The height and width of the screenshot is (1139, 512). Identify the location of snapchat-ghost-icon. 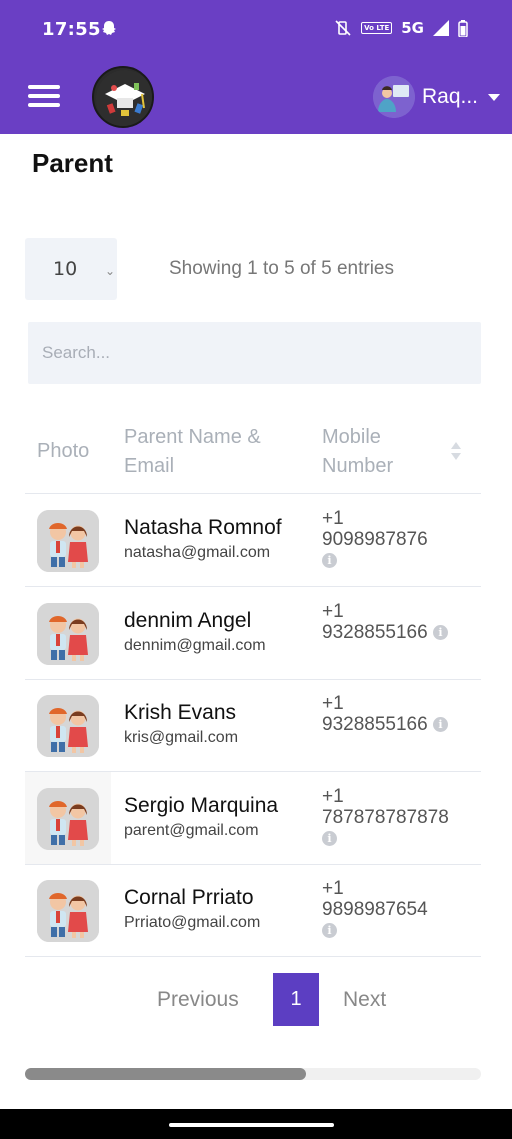
(109, 28).